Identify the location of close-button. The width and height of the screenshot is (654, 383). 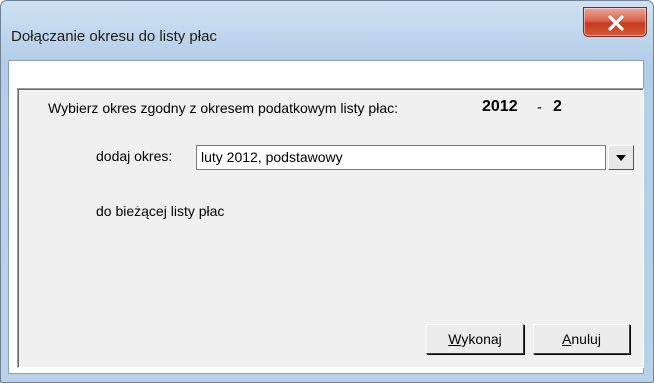
(615, 22).